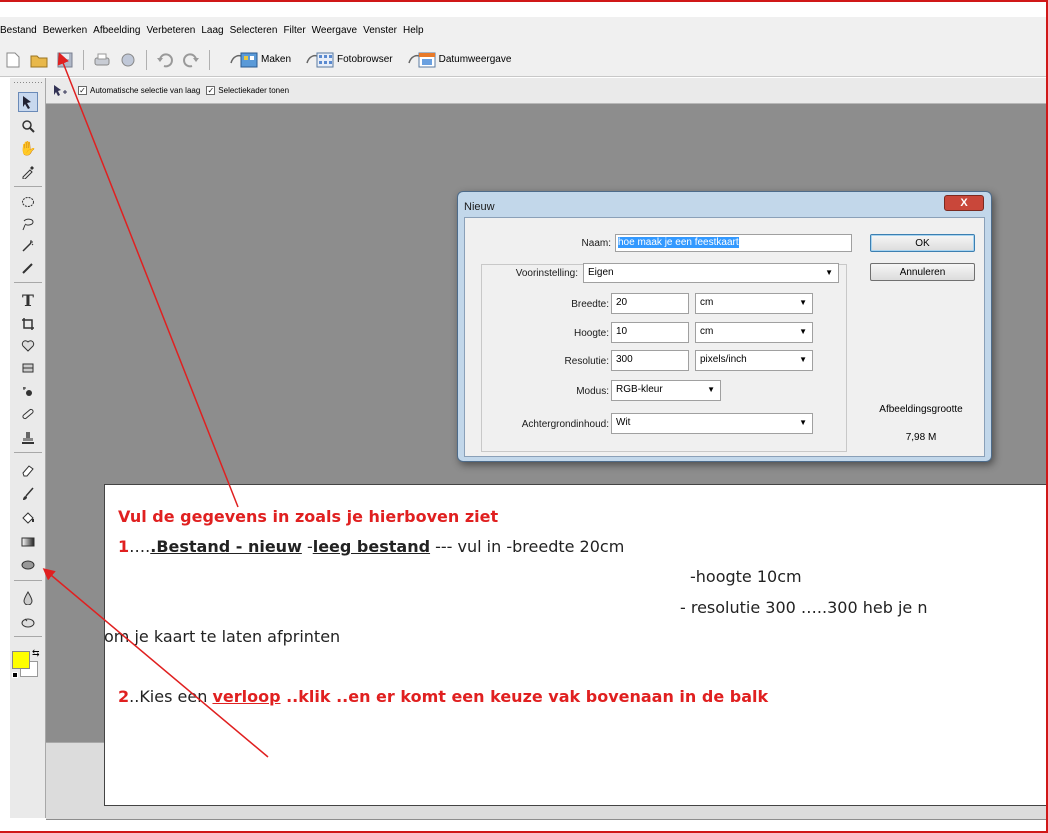  What do you see at coordinates (623, 422) in the screenshot?
I see `background-contents-value: Wit` at bounding box center [623, 422].